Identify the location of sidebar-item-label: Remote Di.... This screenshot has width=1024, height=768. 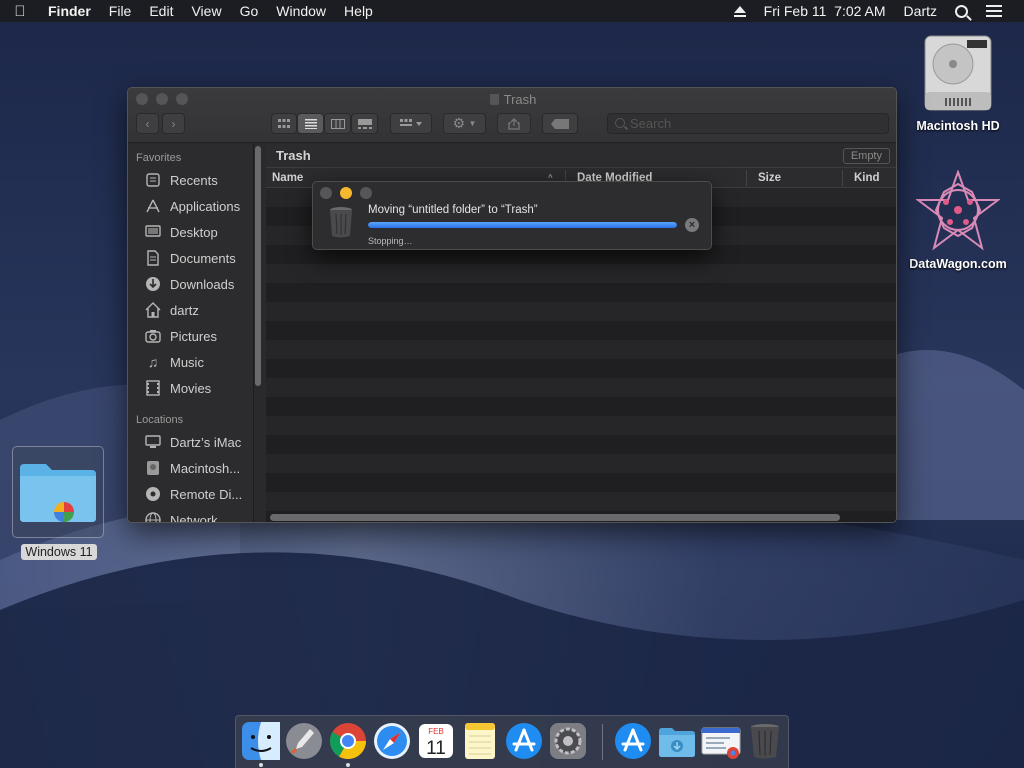
(206, 494).